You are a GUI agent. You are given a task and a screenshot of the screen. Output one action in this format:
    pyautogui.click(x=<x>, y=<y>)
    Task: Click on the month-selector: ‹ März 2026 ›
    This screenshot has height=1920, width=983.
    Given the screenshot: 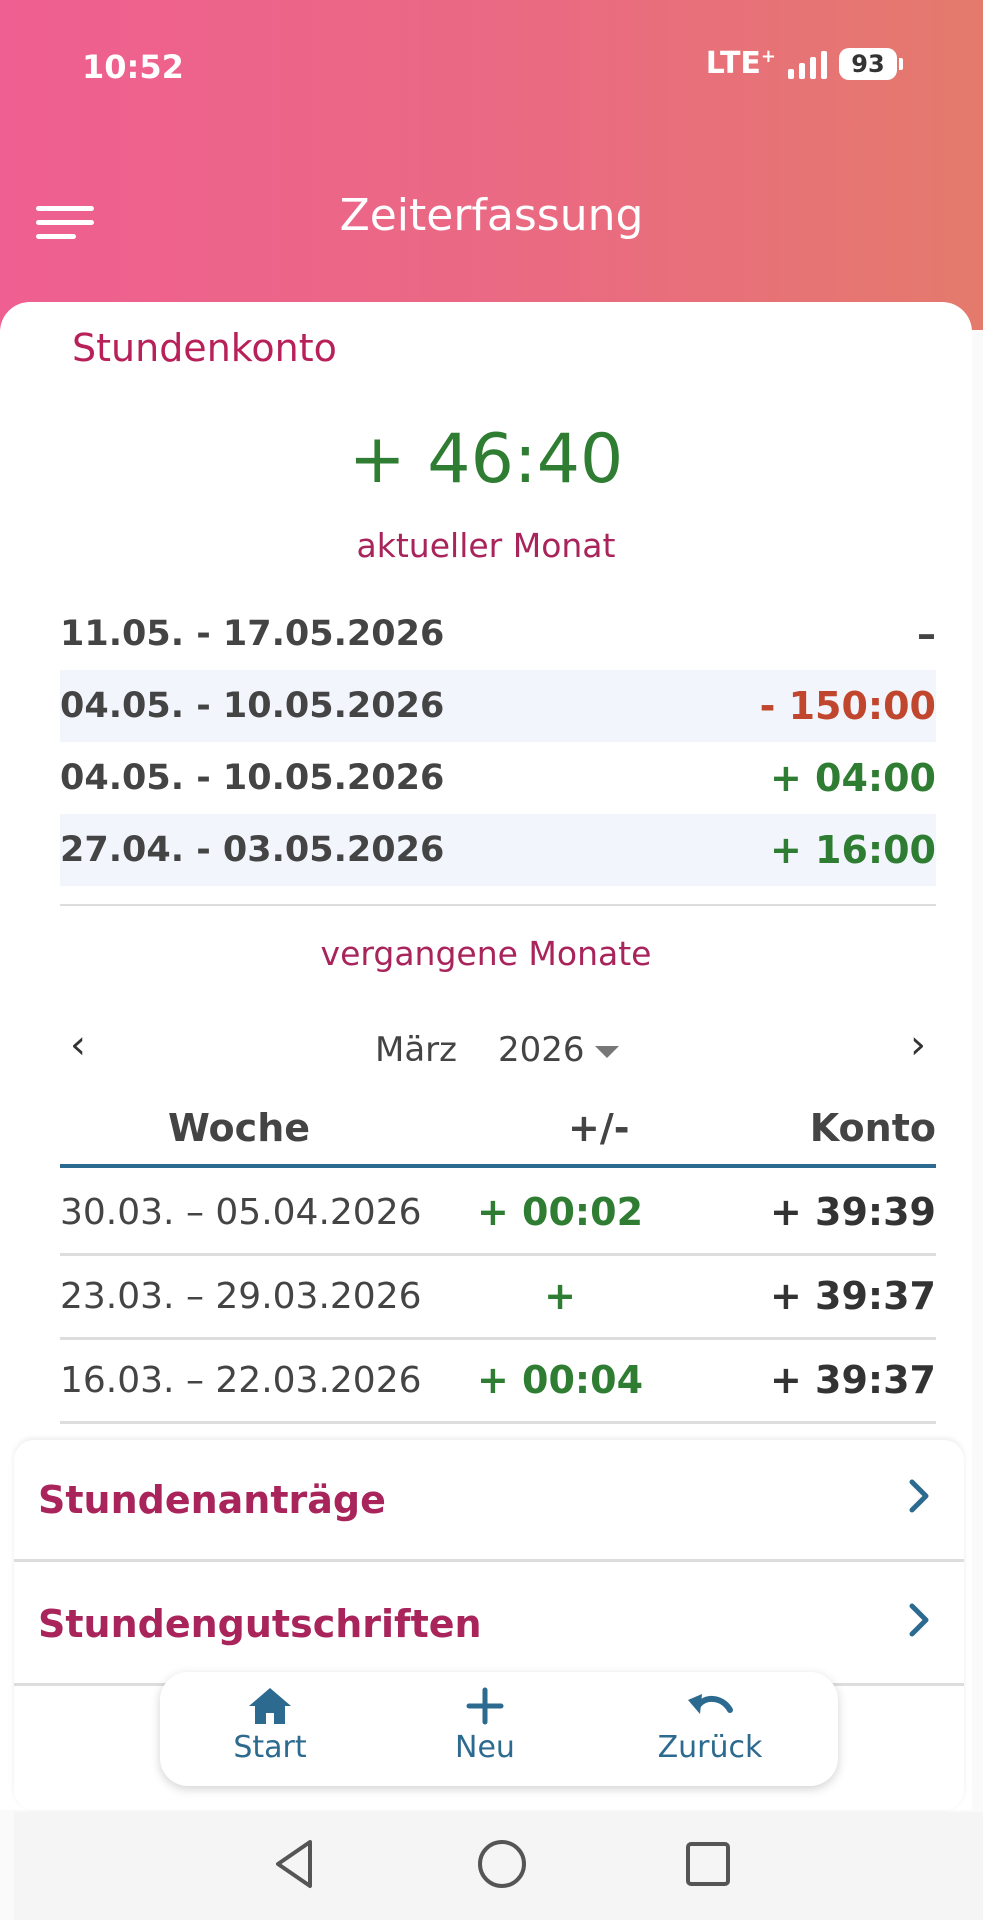 What is the action you would take?
    pyautogui.click(x=498, y=1052)
    